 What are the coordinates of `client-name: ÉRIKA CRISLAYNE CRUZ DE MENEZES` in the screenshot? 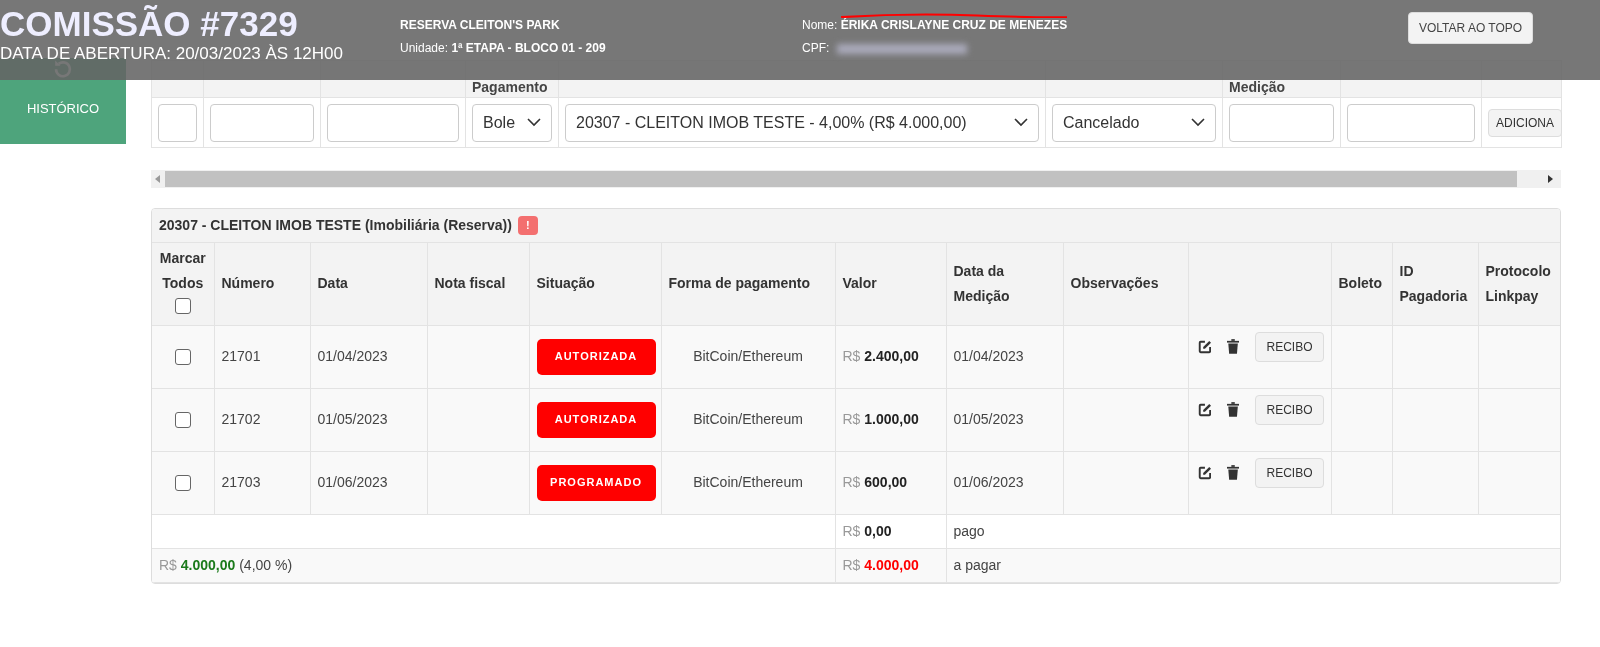 It's located at (954, 25).